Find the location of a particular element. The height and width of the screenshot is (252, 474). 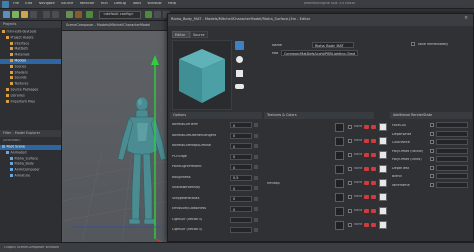

project-tree-item: Project Assets is located at coordinates (30, 38).